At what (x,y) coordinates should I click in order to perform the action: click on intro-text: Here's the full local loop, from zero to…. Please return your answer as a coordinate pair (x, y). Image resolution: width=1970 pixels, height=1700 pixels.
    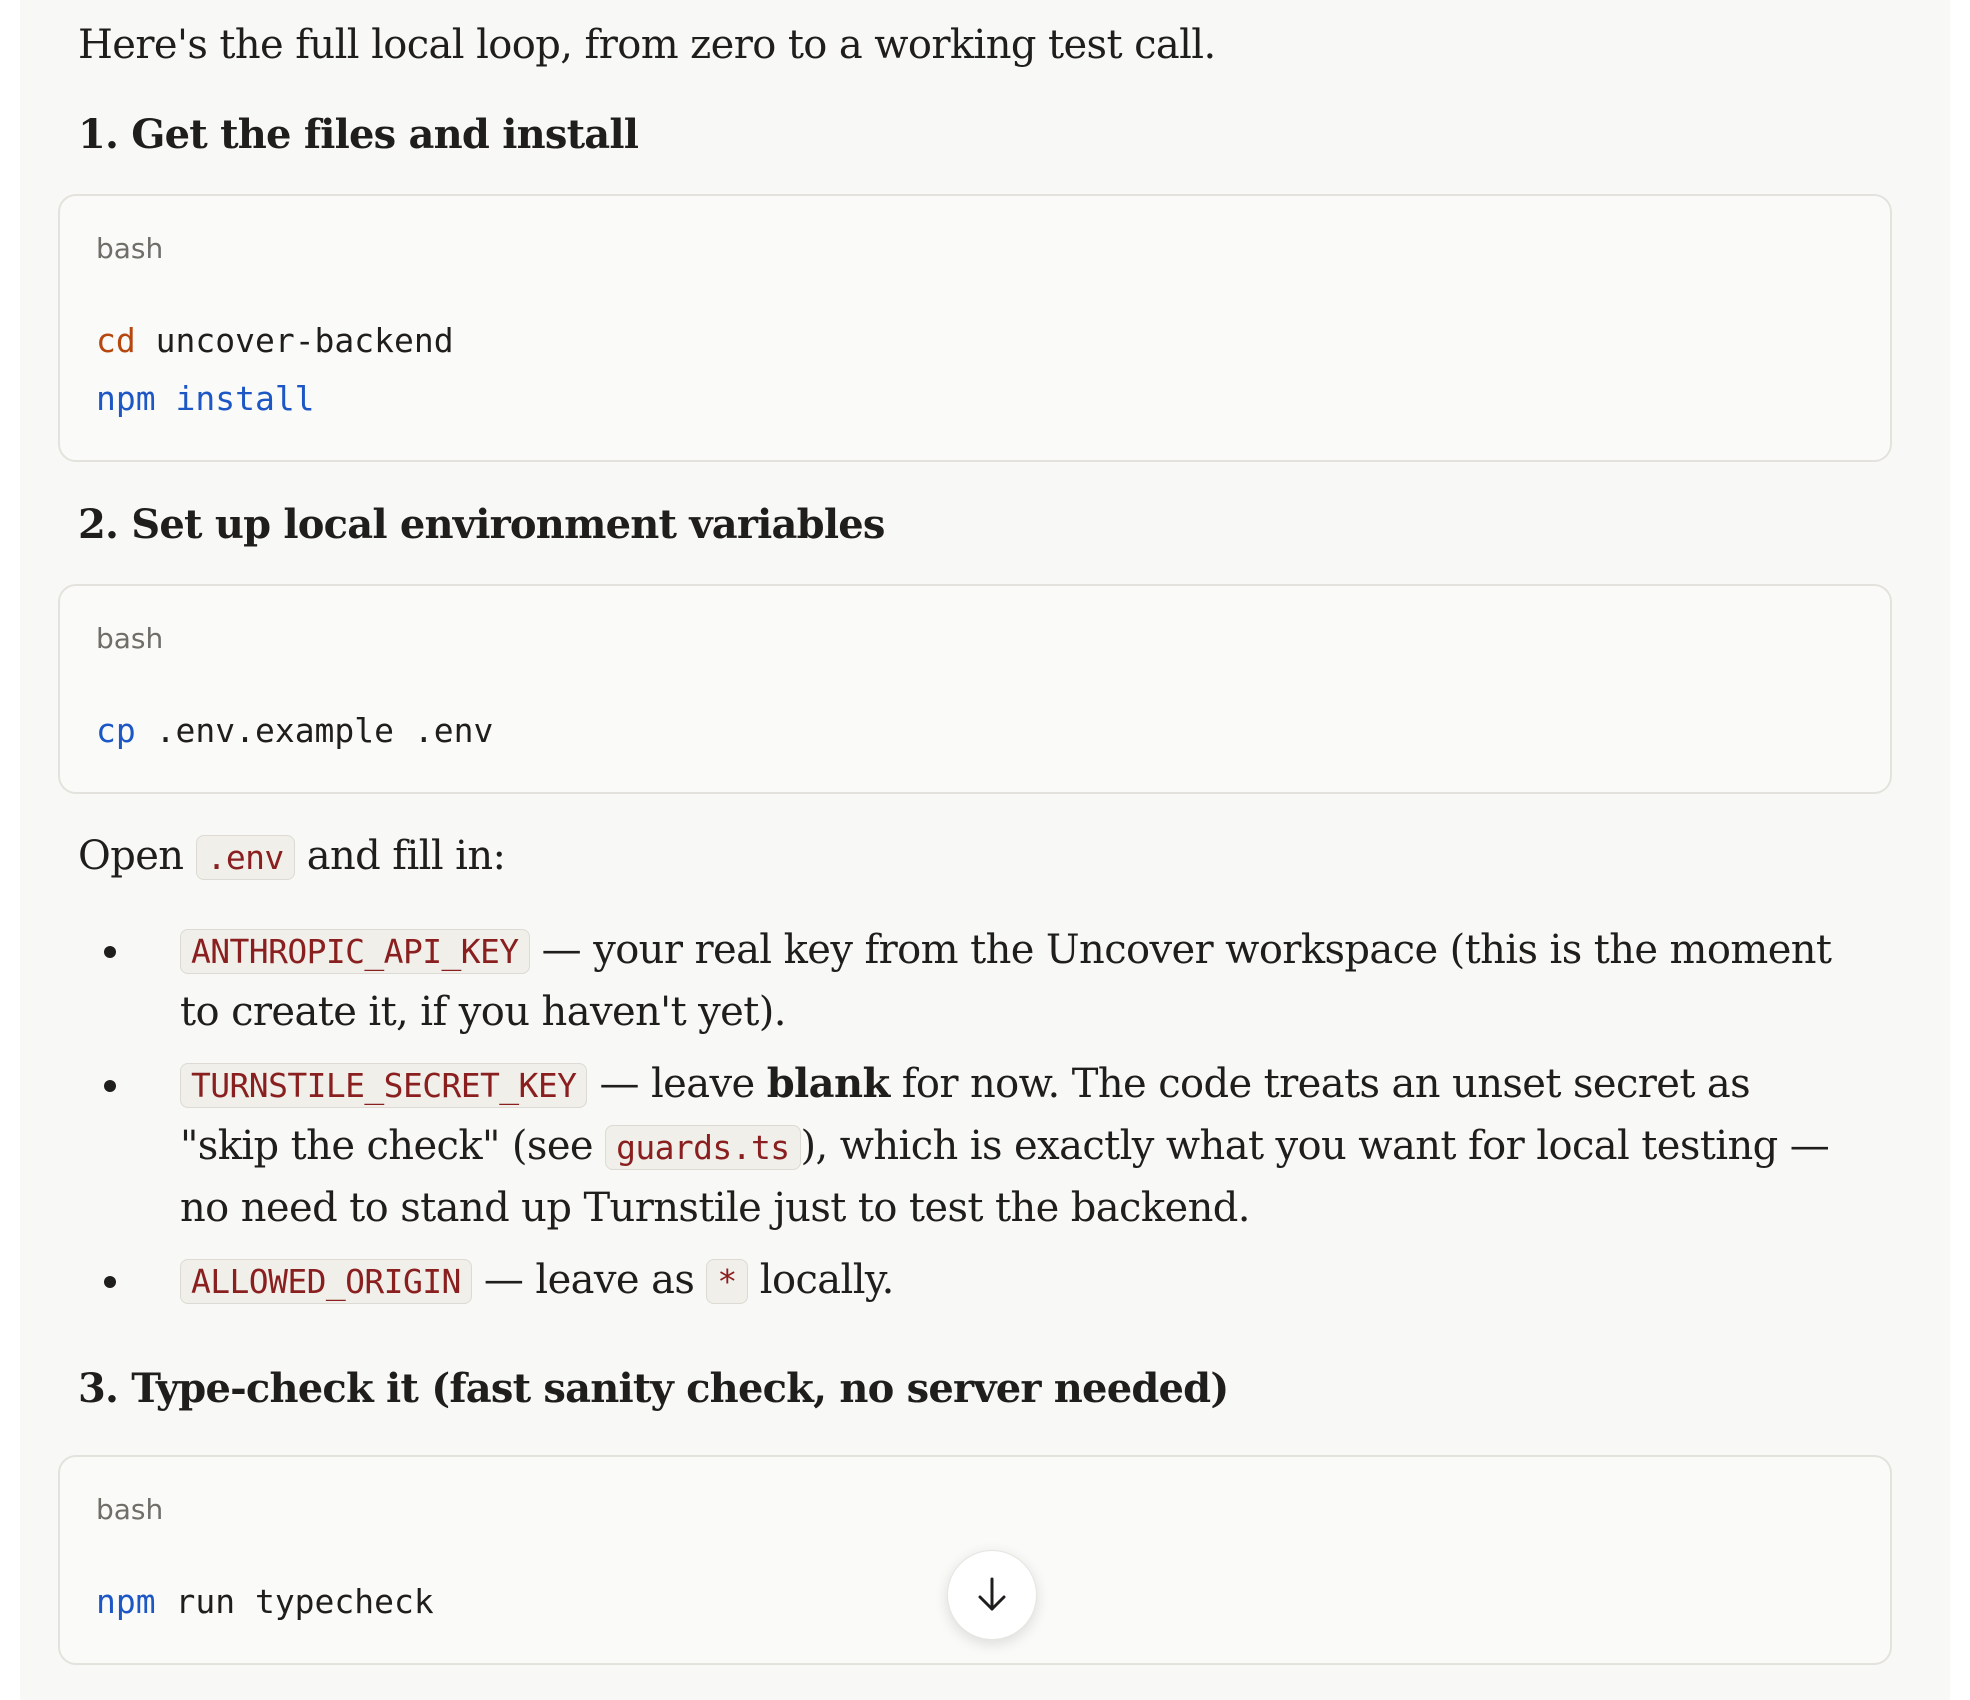
    Looking at the image, I should click on (647, 45).